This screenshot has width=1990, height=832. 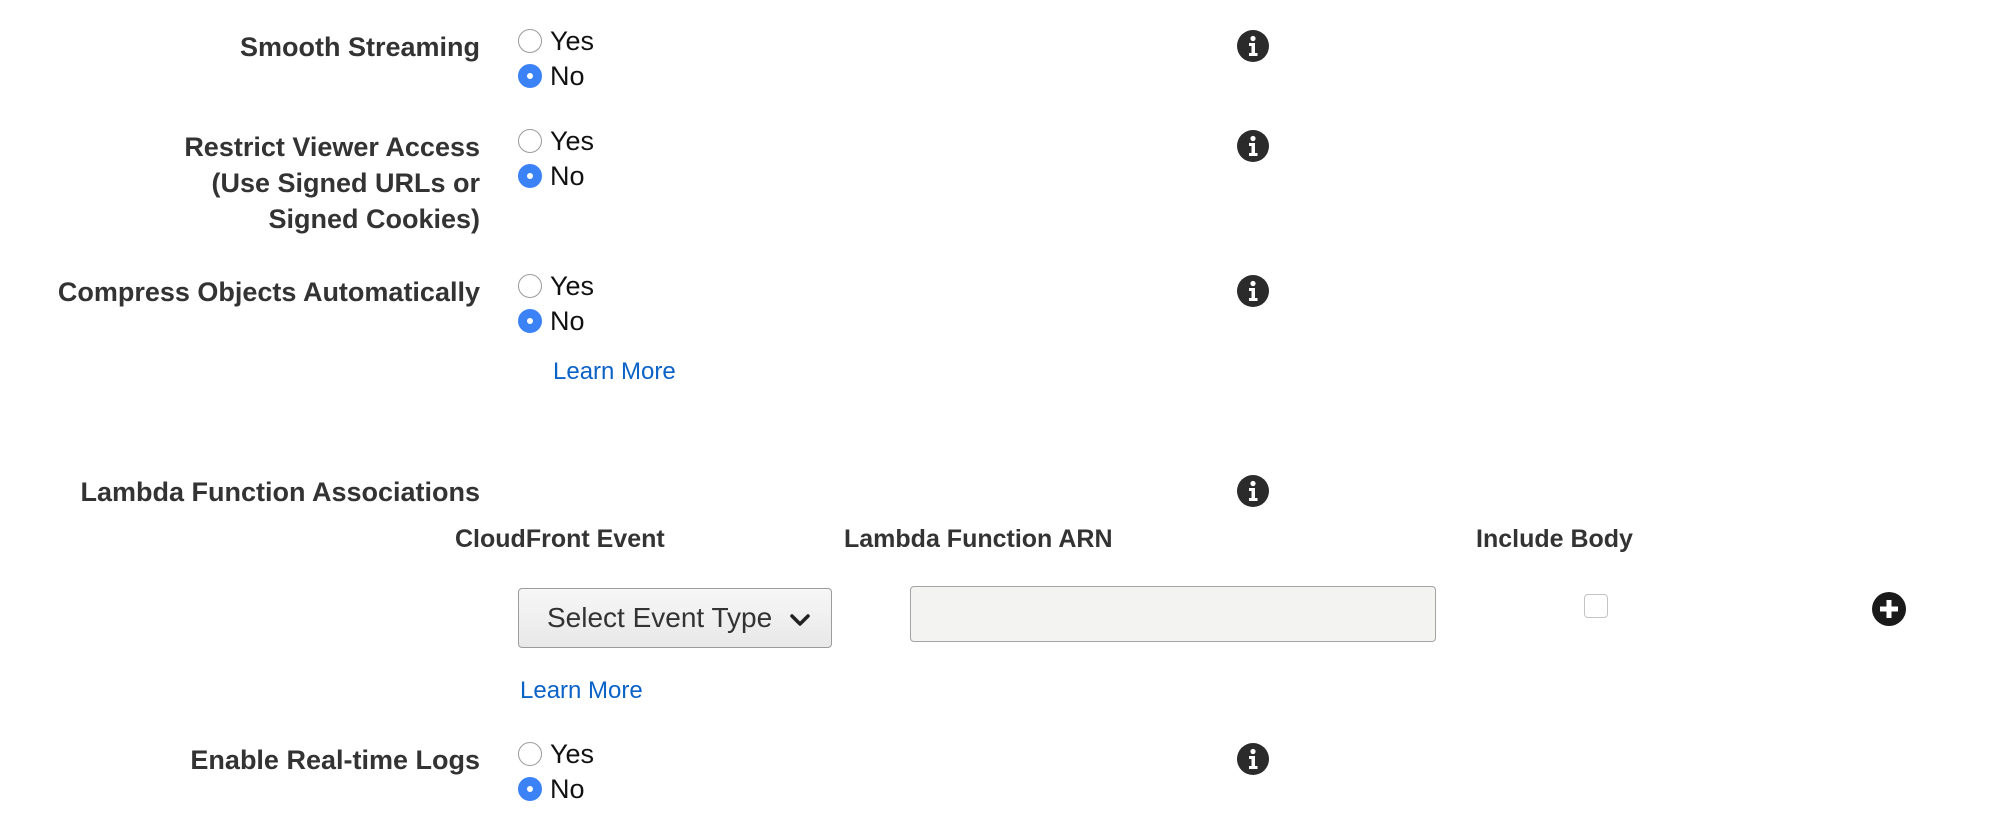 What do you see at coordinates (345, 183) in the screenshot?
I see `restrict-viewer-access-label-line-2: (Use Signed URLs or` at bounding box center [345, 183].